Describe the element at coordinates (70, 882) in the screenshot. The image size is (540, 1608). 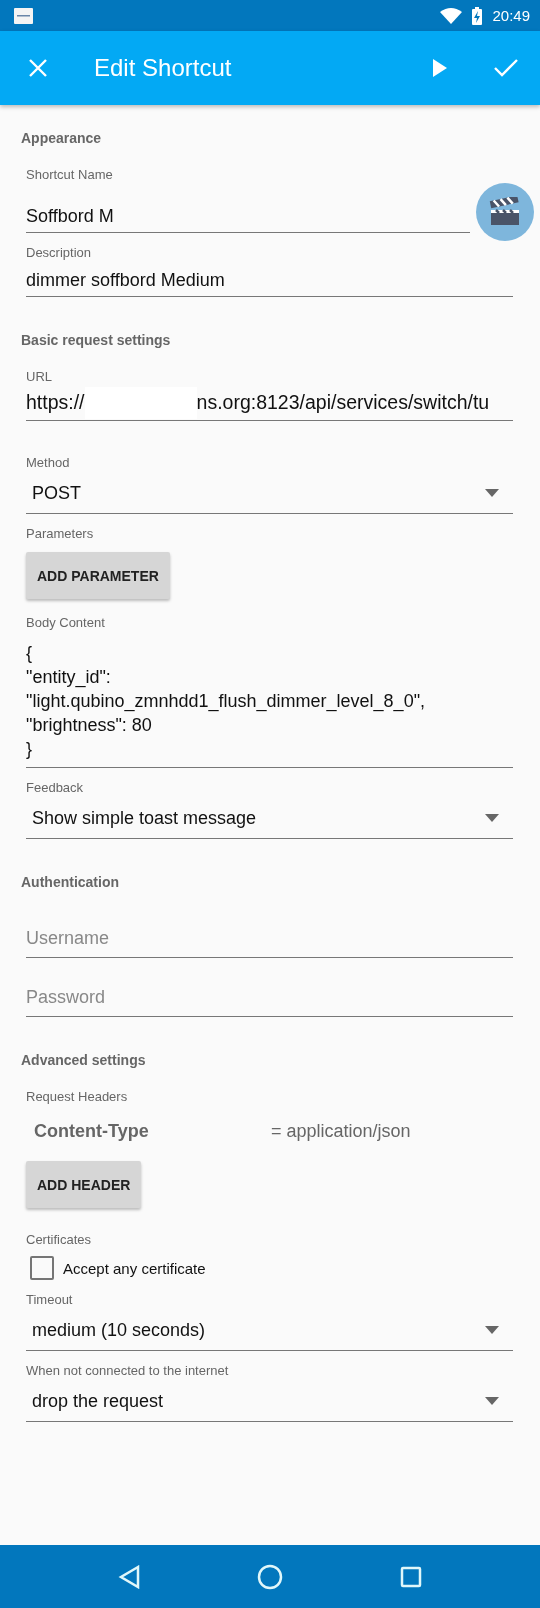
I see `section-title: Authentication` at that location.